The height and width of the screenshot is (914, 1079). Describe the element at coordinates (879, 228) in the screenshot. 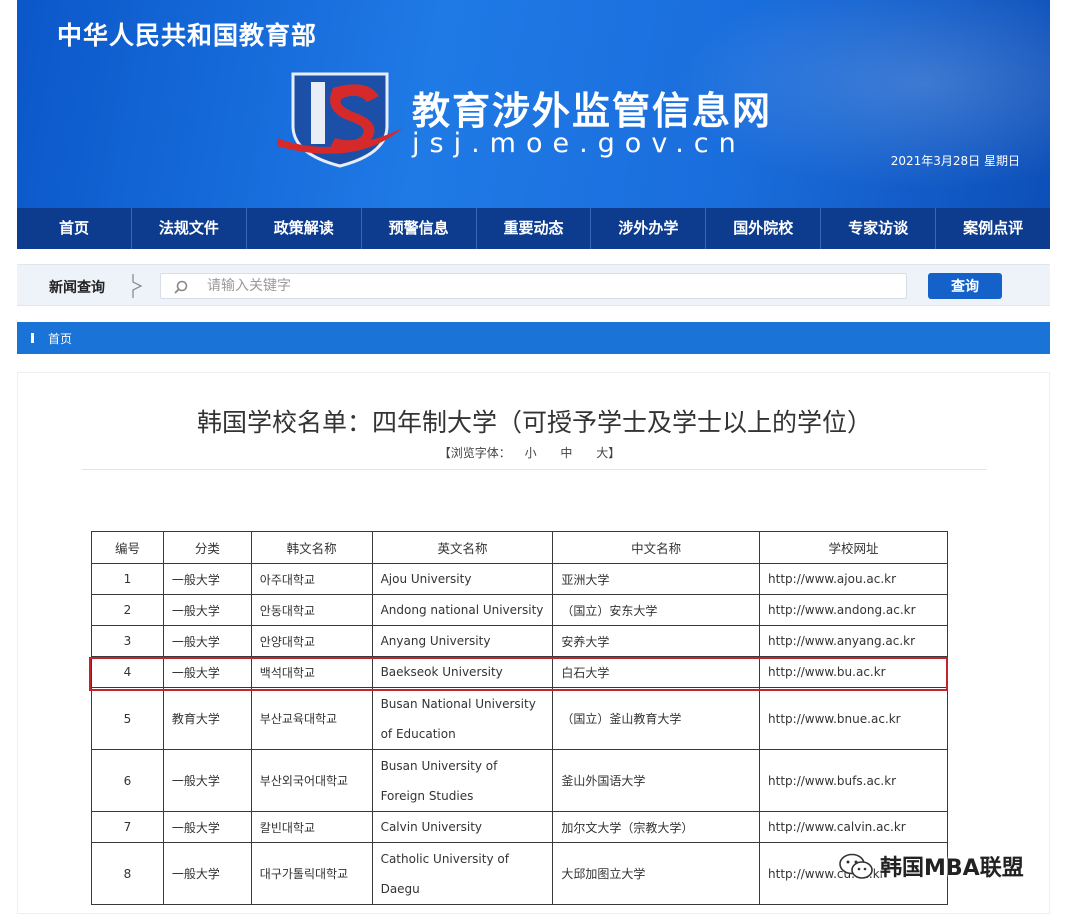

I see `nav-interviews: 专家访谈` at that location.